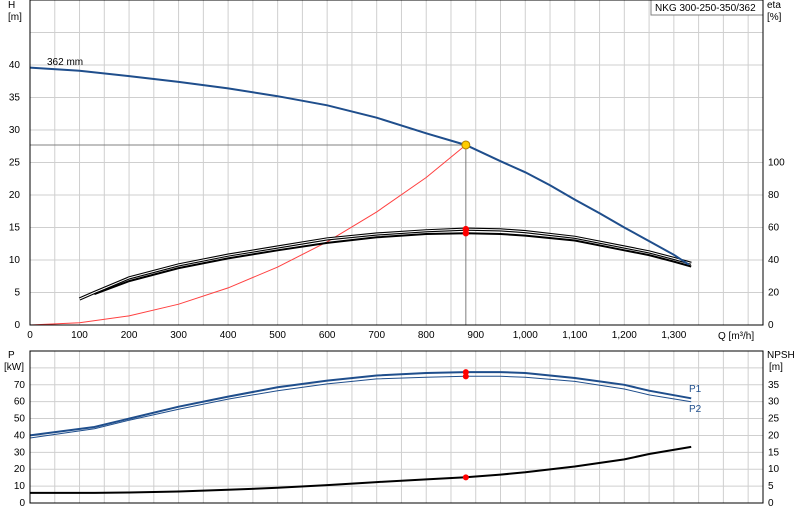 The image size is (800, 520). What do you see at coordinates (771, 503) in the screenshot?
I see `npsh-tick-label: 0` at bounding box center [771, 503].